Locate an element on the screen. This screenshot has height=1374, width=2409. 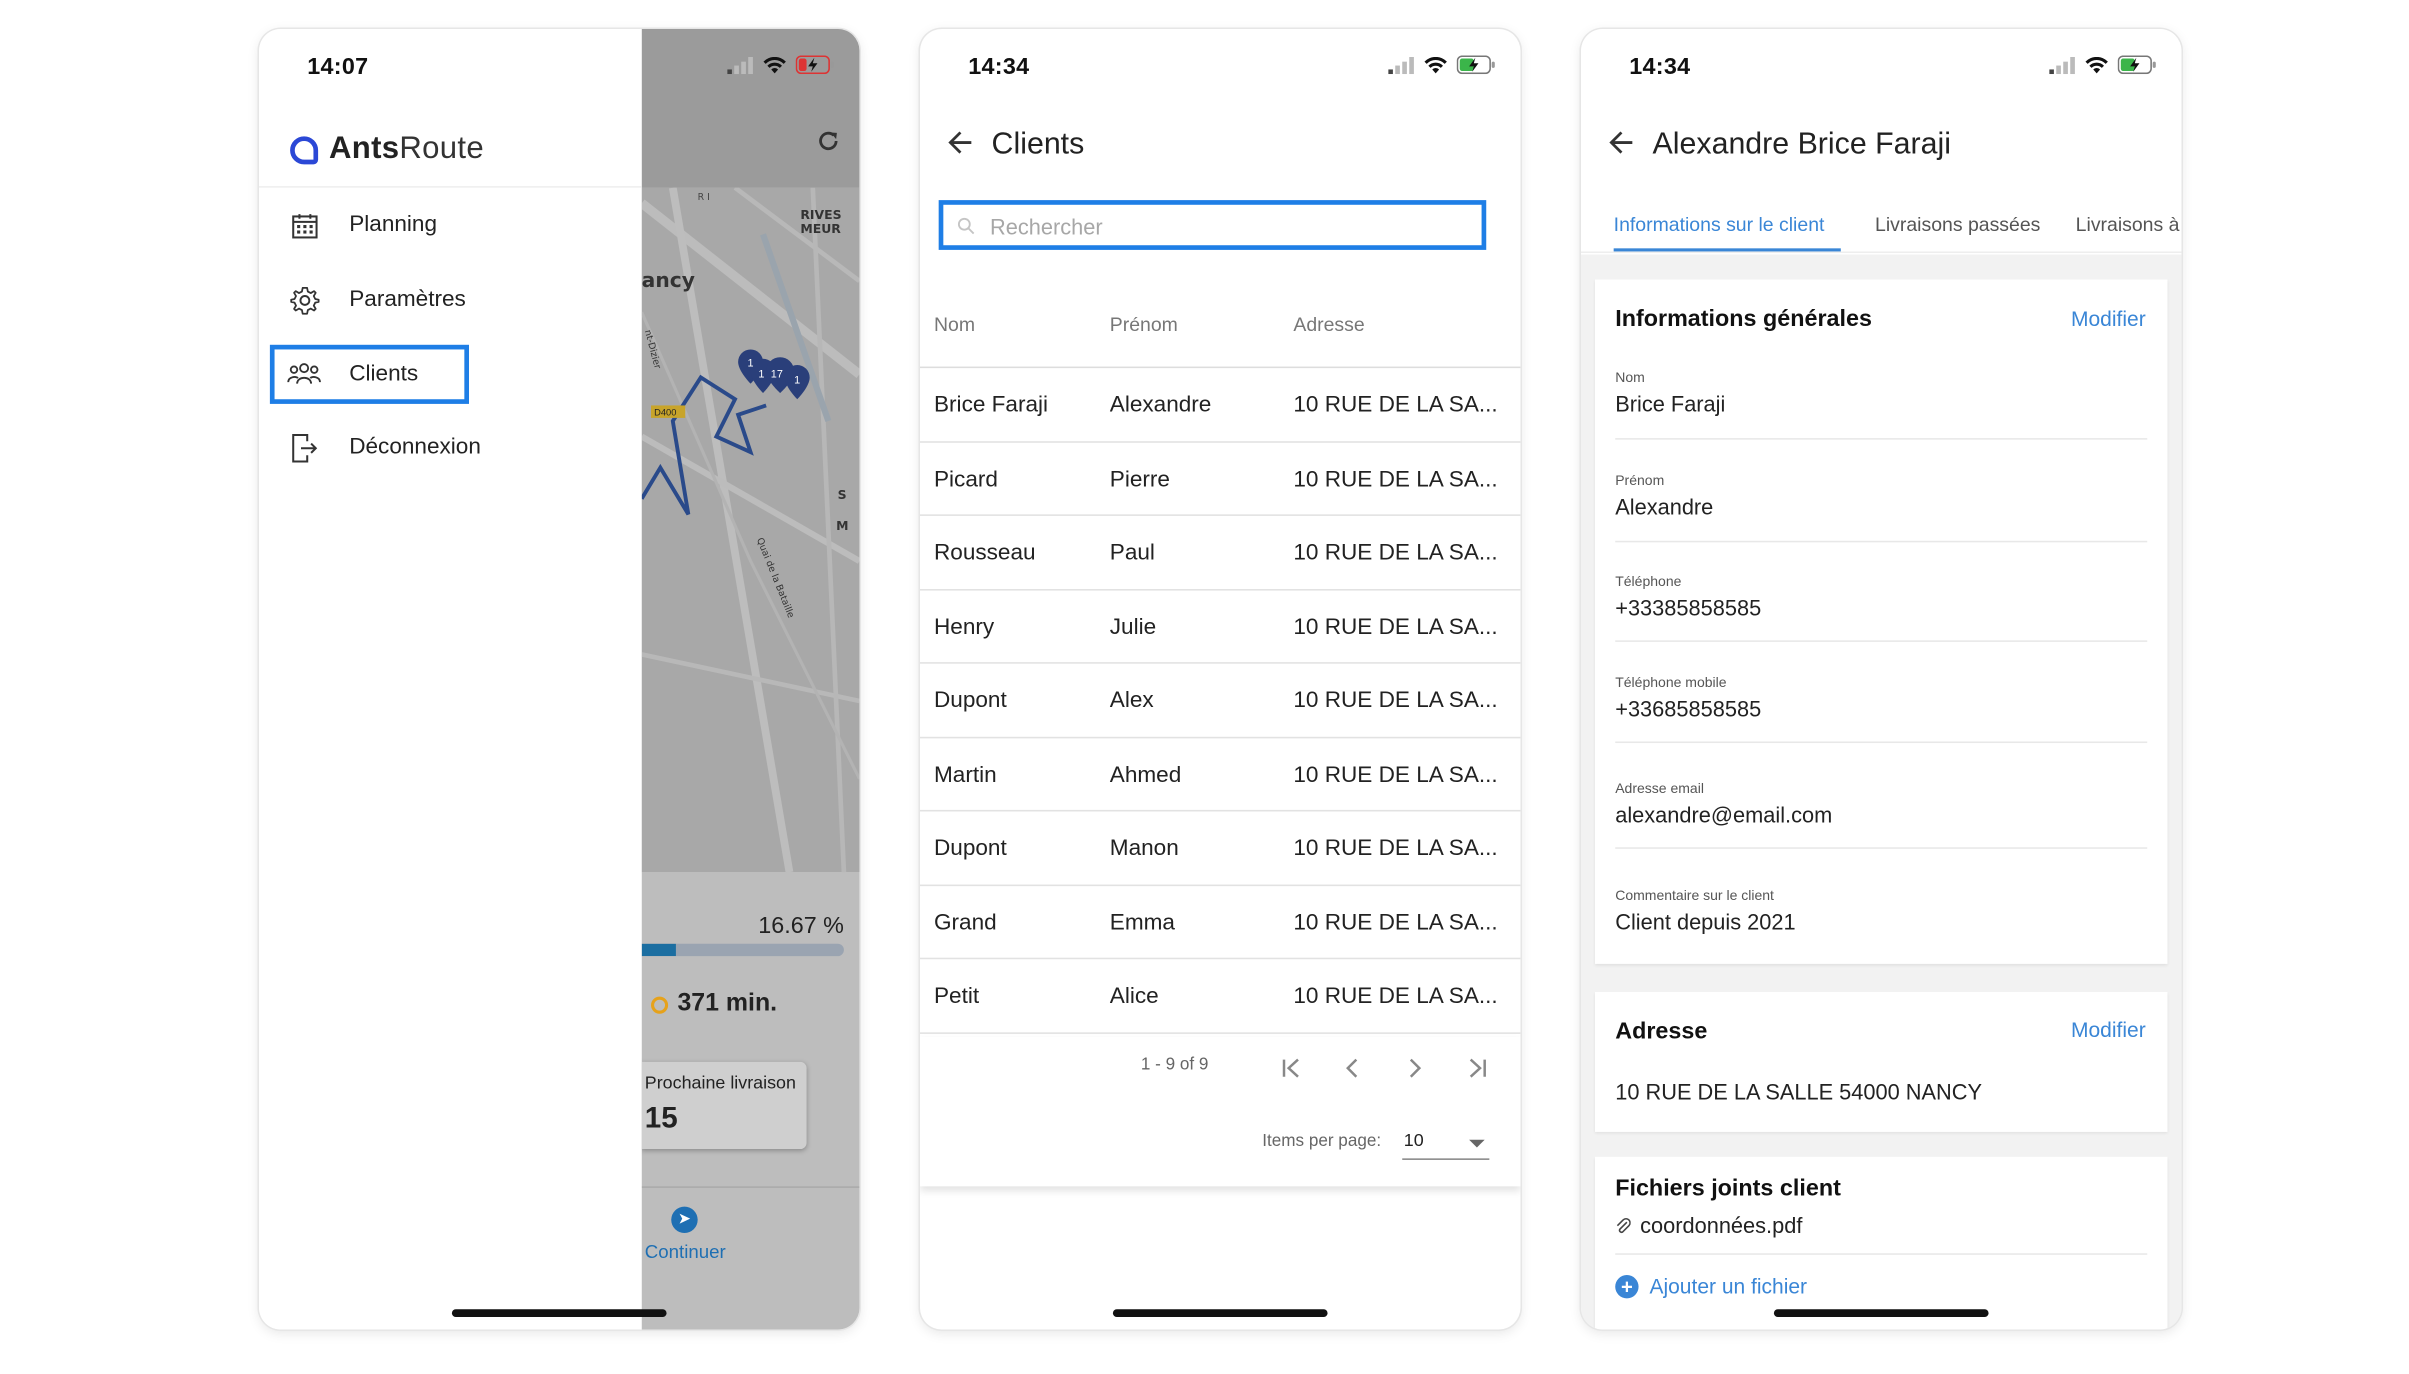
next-page-button is located at coordinates (1414, 1067).